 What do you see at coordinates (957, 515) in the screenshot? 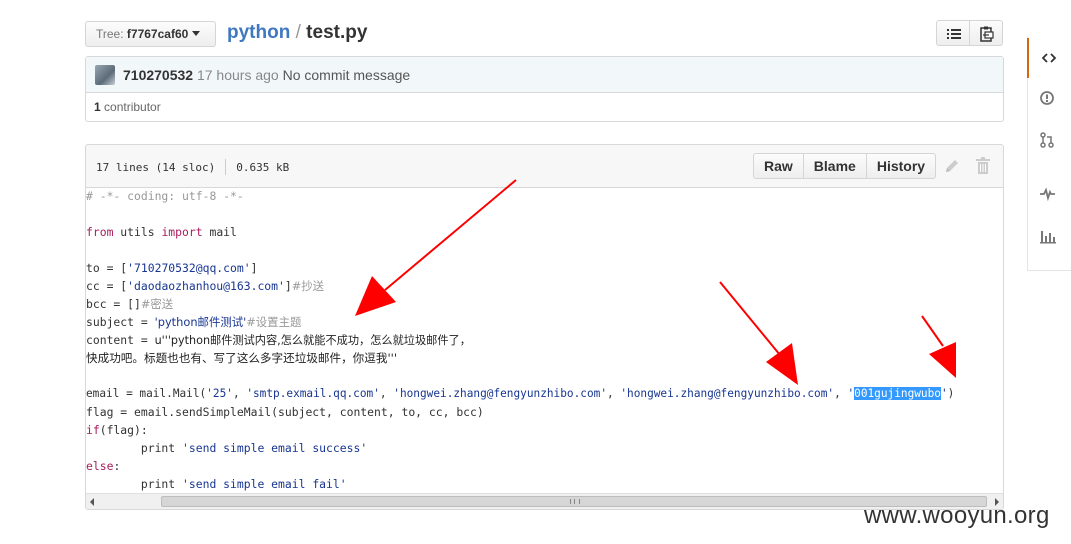
I see `watermark: www.wooyun.org` at bounding box center [957, 515].